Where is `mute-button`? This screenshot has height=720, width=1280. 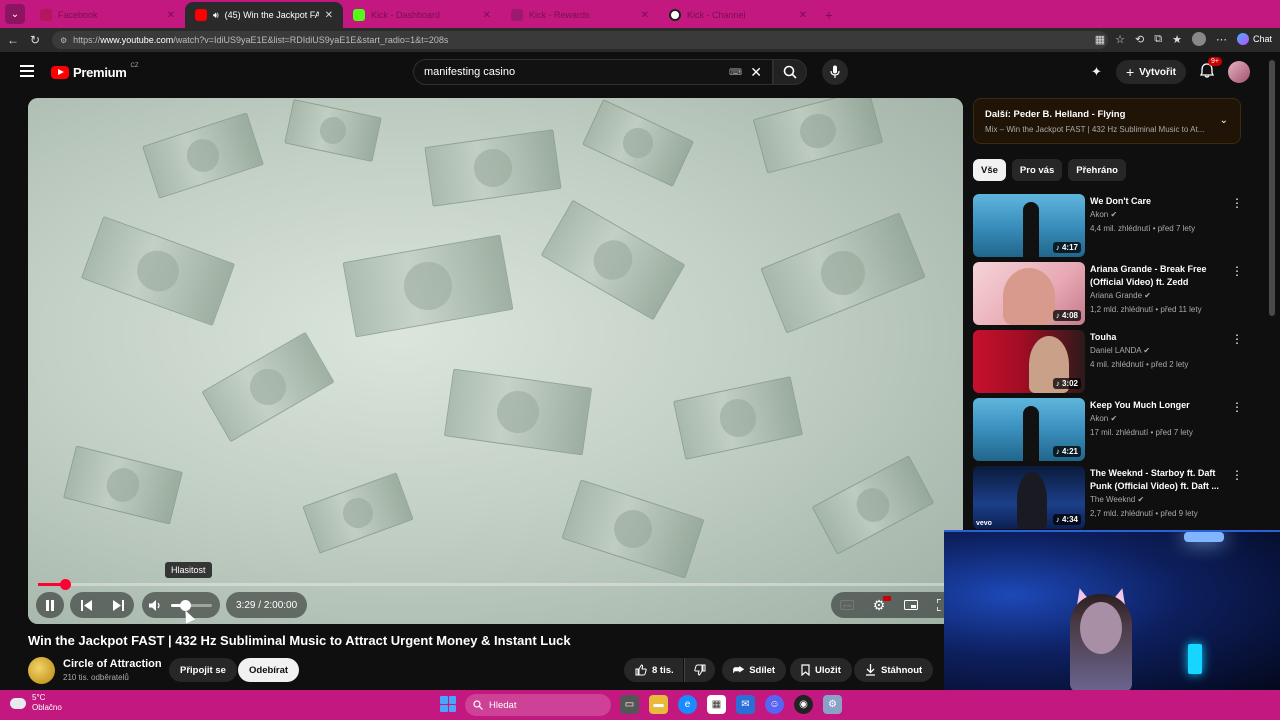 mute-button is located at coordinates (155, 605).